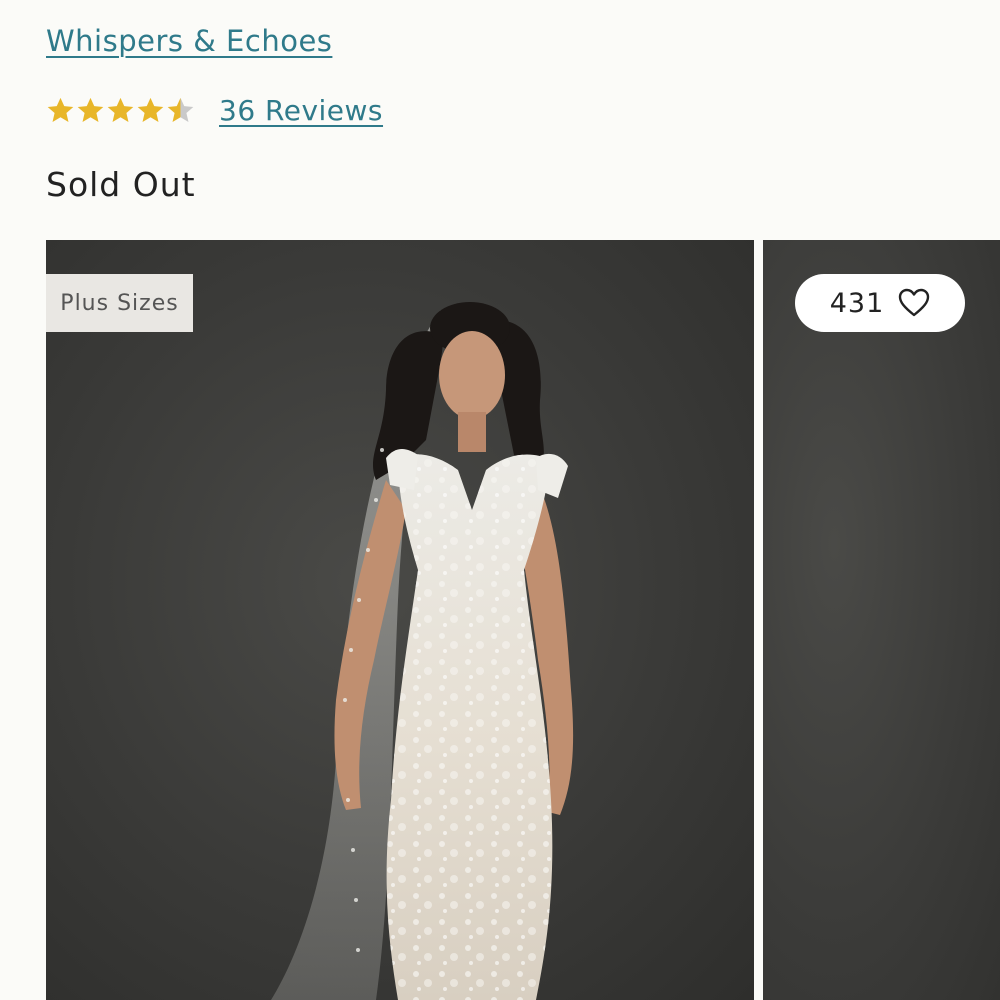 The image size is (1000, 1000). Describe the element at coordinates (214, 110) in the screenshot. I see `rating-row: 36 Reviews` at that location.